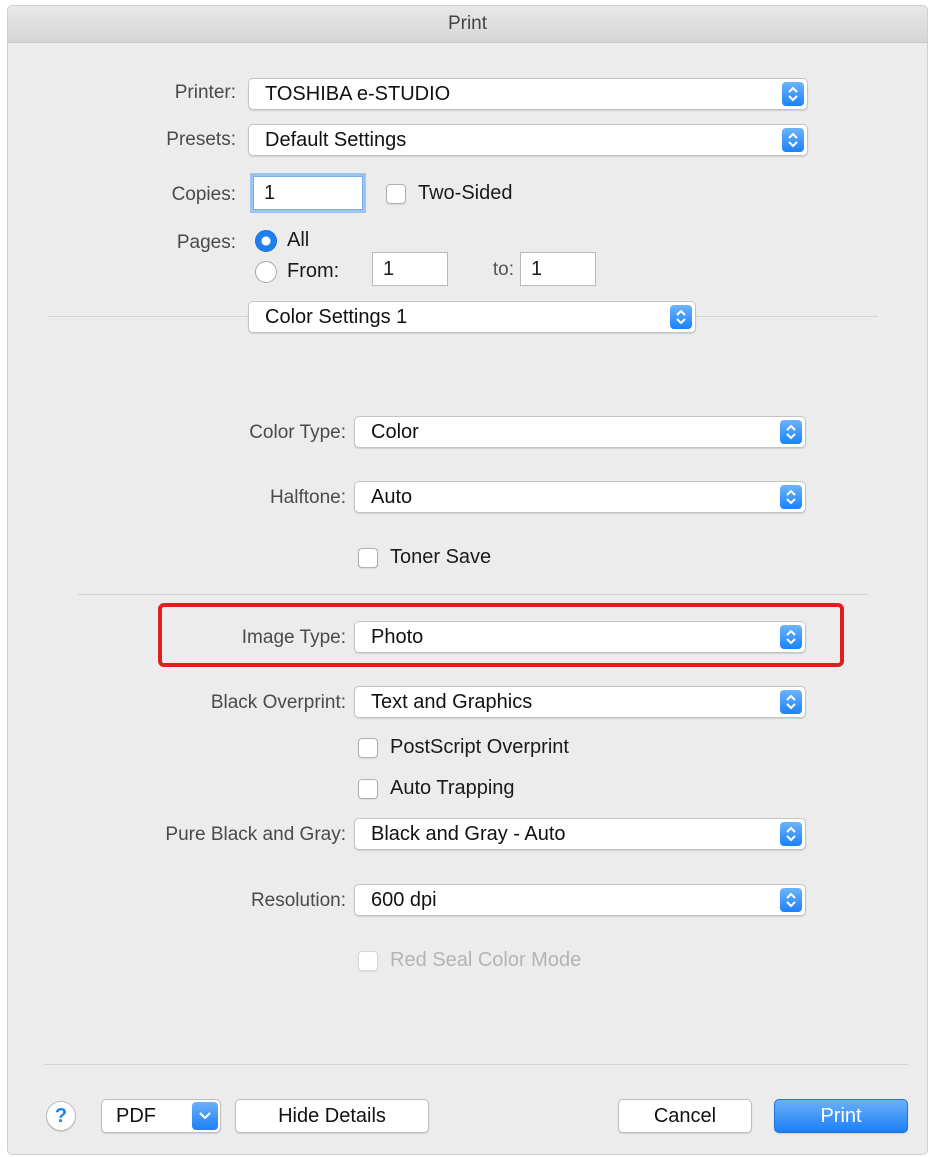 The image size is (935, 1157). Describe the element at coordinates (336, 140) in the screenshot. I see `presets-value: Default Settings` at that location.